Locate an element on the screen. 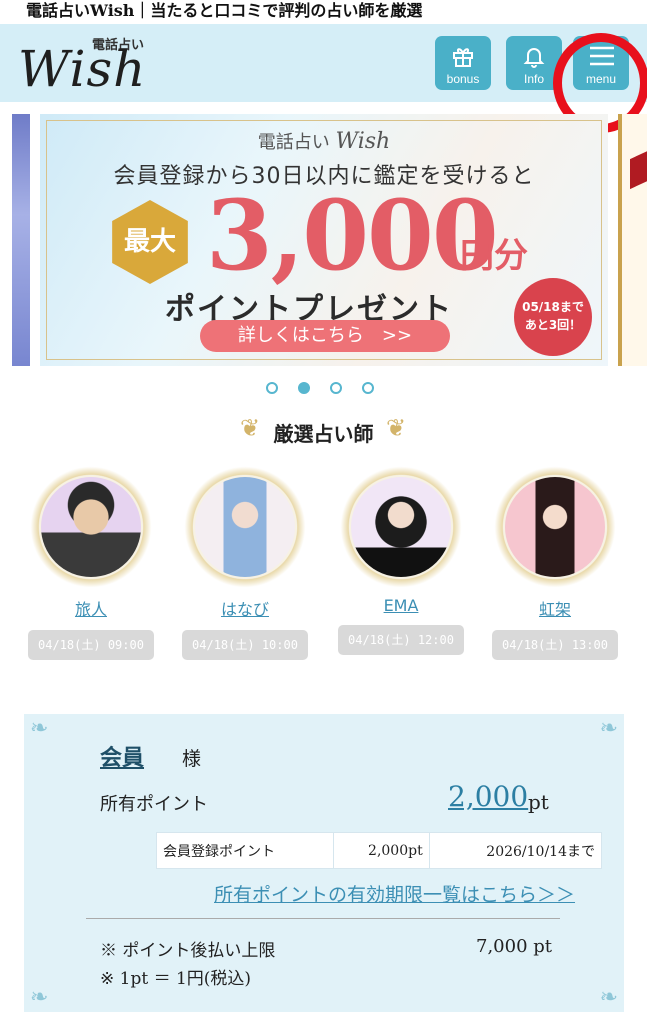 This screenshot has height=1024, width=647. point-type: 会員登録ポイント is located at coordinates (245, 850).